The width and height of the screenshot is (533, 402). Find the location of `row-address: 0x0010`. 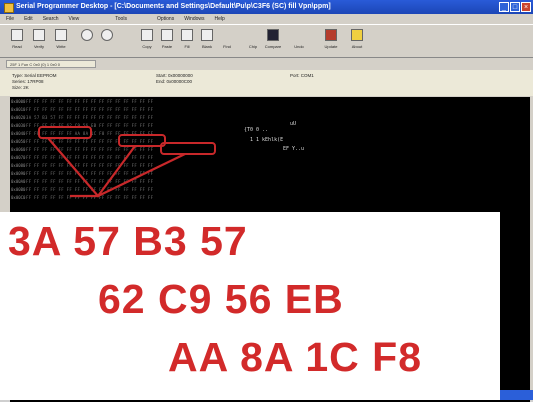

row-address: 0x0010 is located at coordinates (18, 109).